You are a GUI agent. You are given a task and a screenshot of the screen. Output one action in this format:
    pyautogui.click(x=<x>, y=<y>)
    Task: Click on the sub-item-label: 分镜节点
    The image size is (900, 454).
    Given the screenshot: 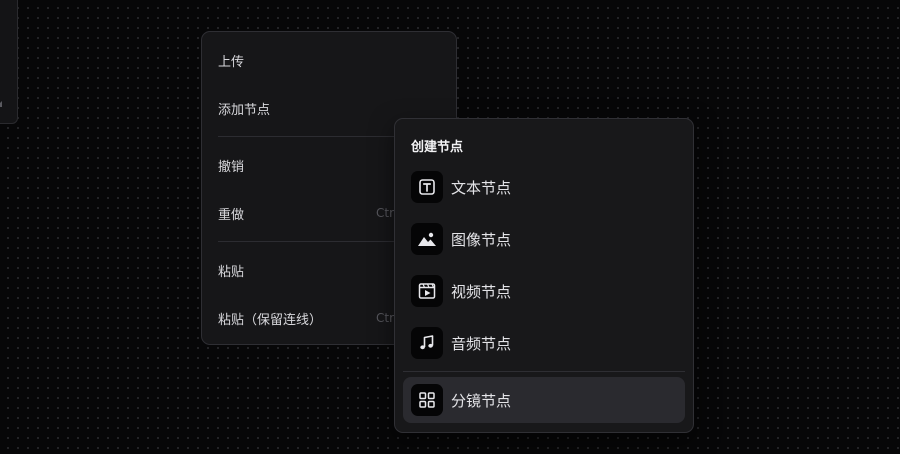 What is the action you would take?
    pyautogui.click(x=481, y=400)
    